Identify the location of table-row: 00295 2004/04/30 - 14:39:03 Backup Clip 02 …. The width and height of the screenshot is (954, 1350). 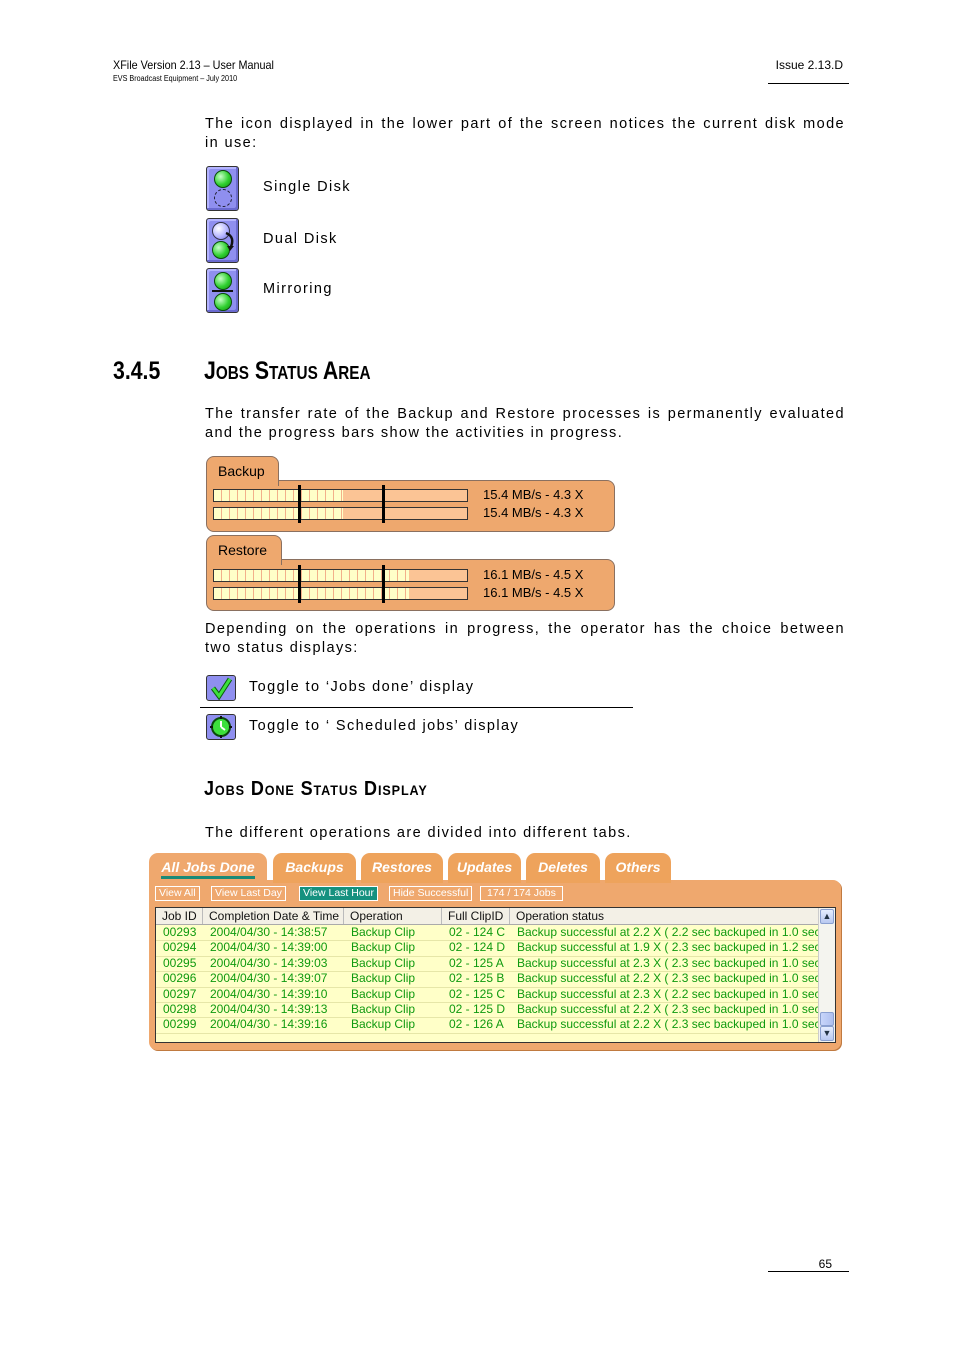
(490, 964).